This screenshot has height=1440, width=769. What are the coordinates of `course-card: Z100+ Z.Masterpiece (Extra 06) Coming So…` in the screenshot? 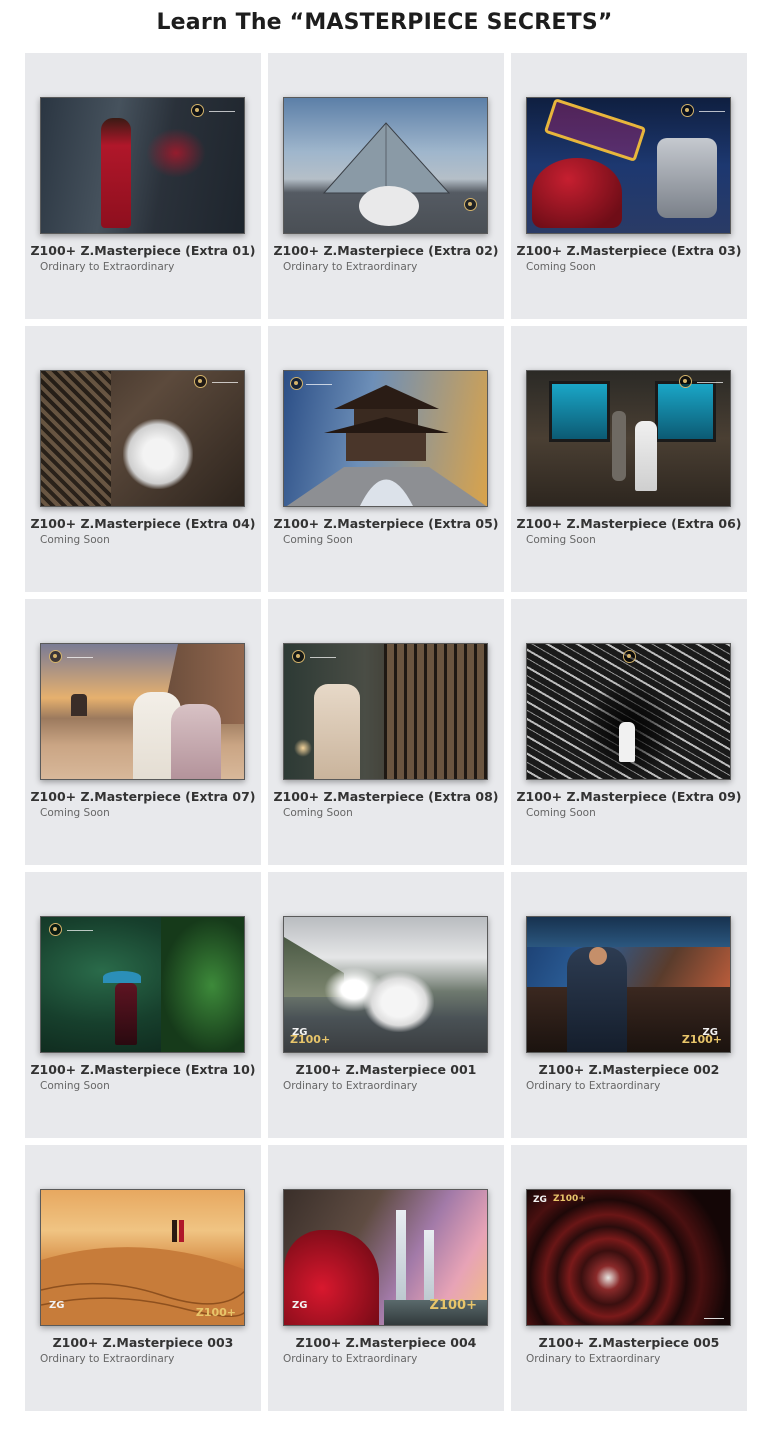 It's located at (629, 459).